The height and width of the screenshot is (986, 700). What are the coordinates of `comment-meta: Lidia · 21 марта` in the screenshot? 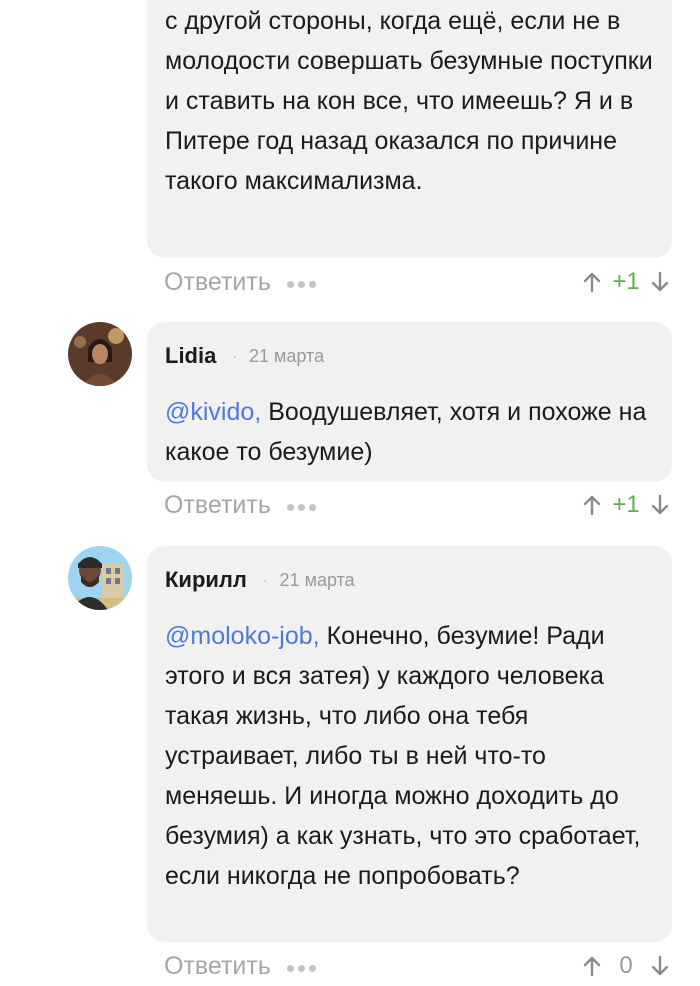 It's located at (409, 356).